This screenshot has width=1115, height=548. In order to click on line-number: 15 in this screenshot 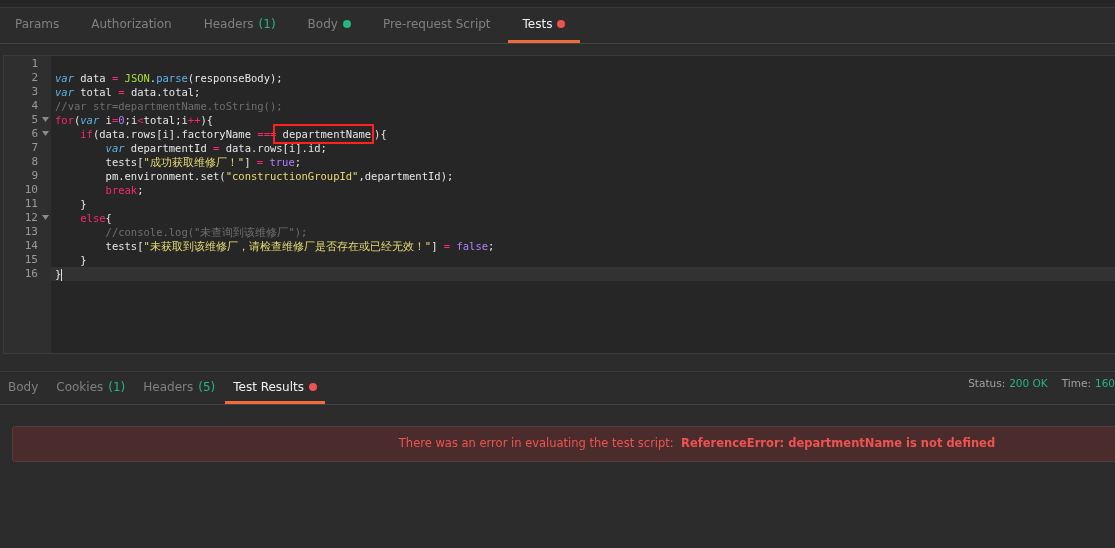, I will do `click(31, 260)`.